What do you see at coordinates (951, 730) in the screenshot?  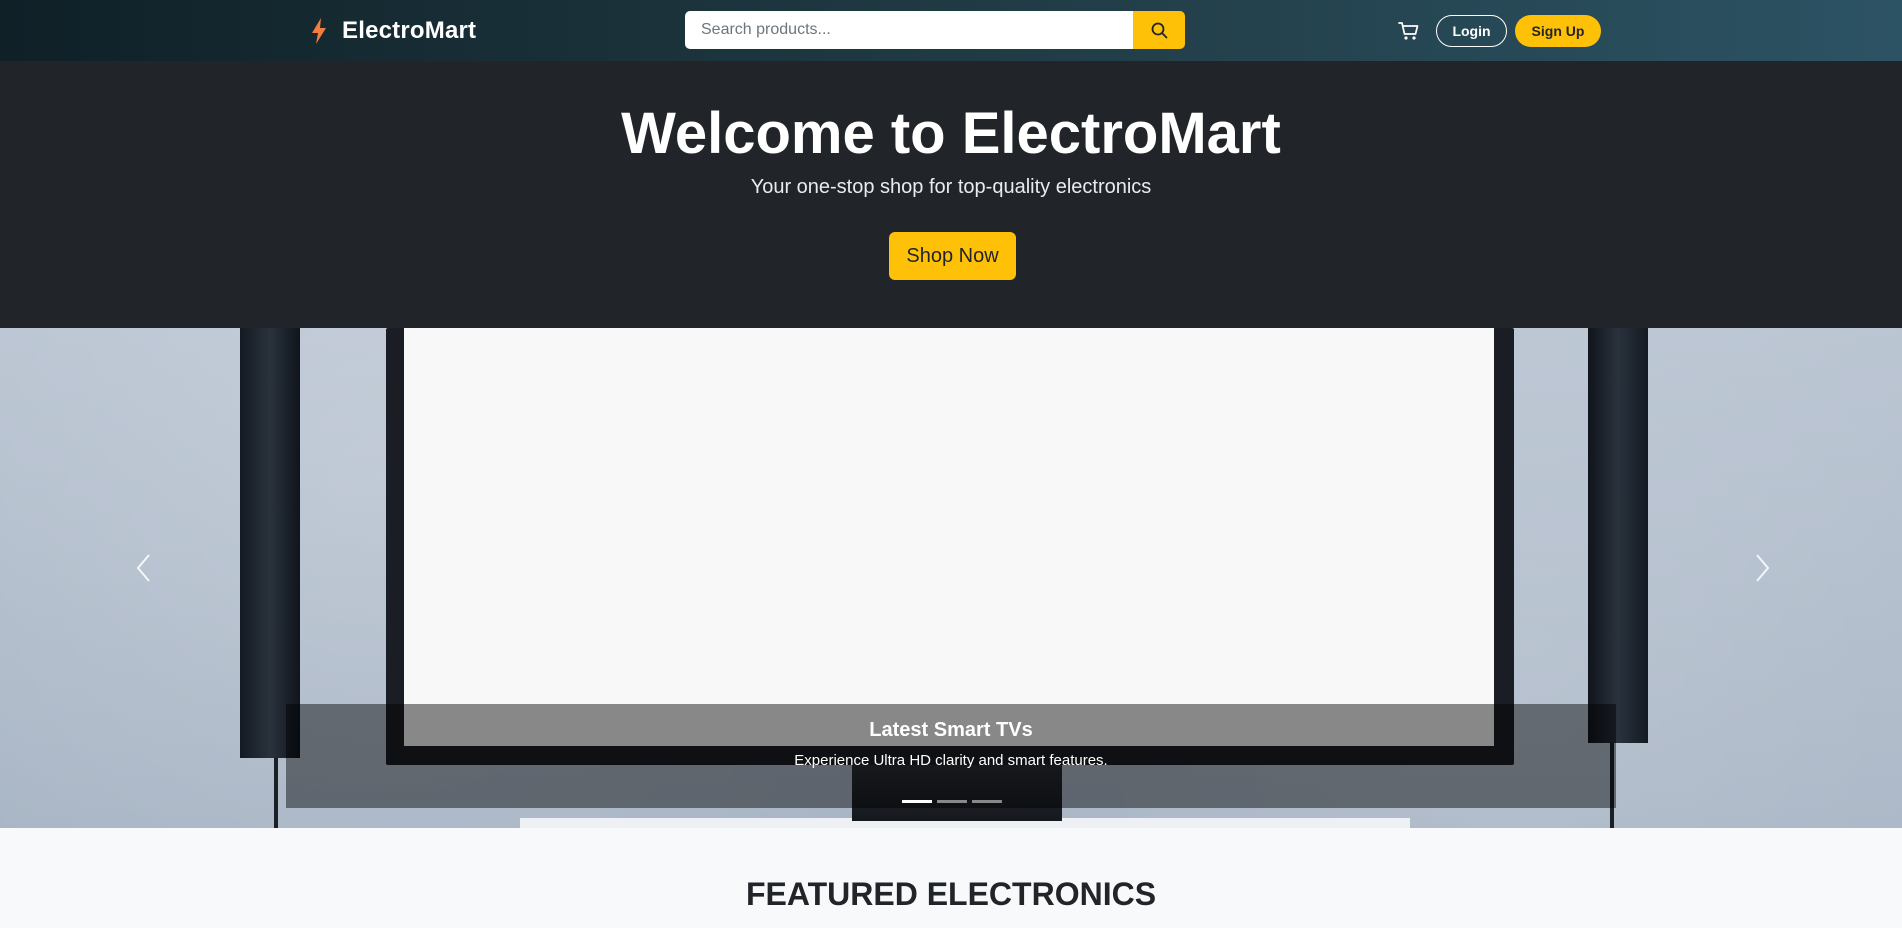 I see `caption-title: Latest Smart TVs` at bounding box center [951, 730].